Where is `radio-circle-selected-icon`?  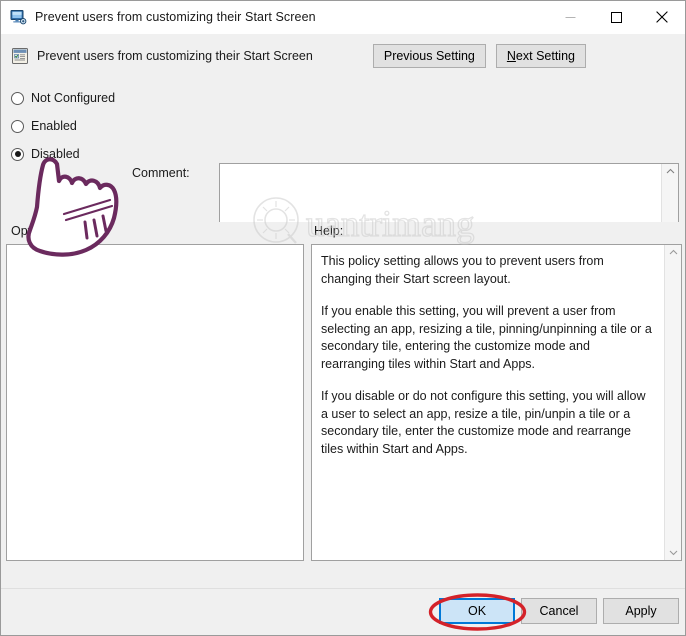 radio-circle-selected-icon is located at coordinates (17, 154).